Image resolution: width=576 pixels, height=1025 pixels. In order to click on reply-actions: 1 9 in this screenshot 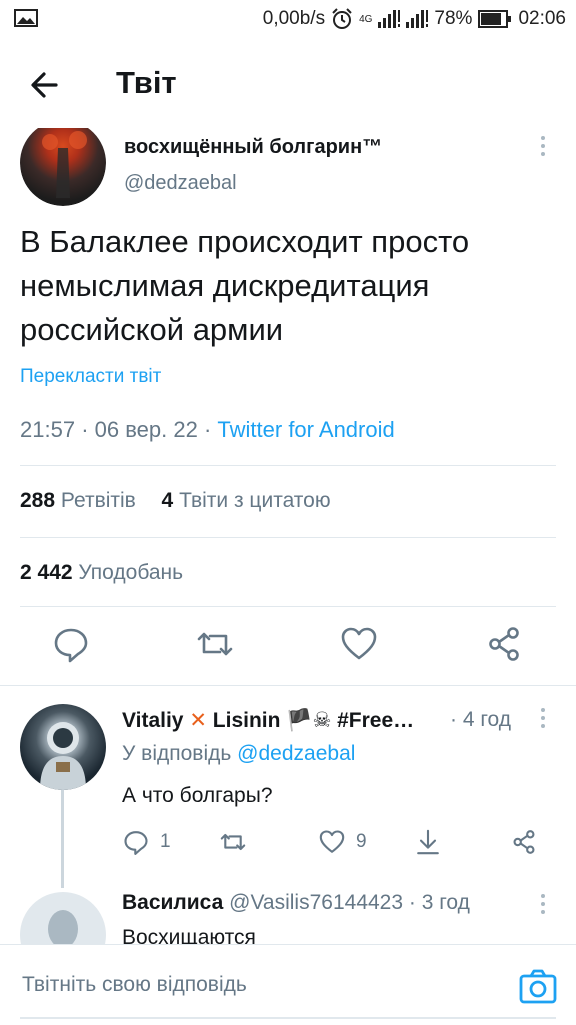, I will do `click(332, 843)`.